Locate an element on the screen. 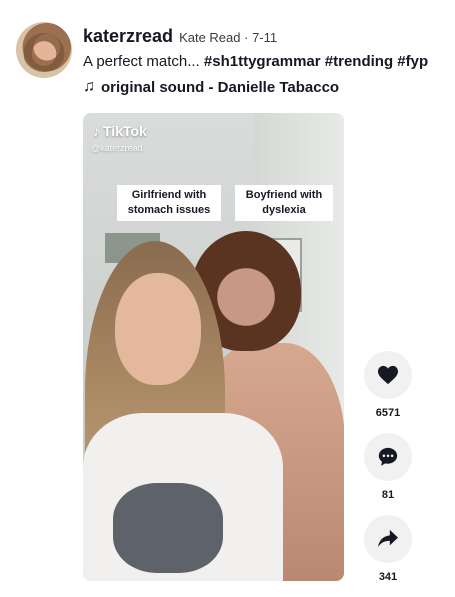 The height and width of the screenshot is (597, 455). post-date: 7-11 is located at coordinates (265, 37).